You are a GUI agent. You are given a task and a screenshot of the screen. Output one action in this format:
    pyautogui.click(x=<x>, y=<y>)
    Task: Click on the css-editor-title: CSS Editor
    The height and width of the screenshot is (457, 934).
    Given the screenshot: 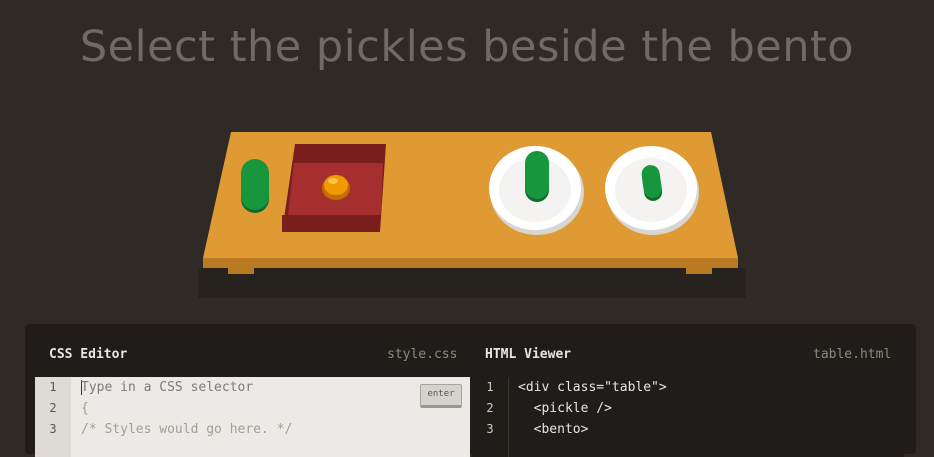 What is the action you would take?
    pyautogui.click(x=88, y=354)
    